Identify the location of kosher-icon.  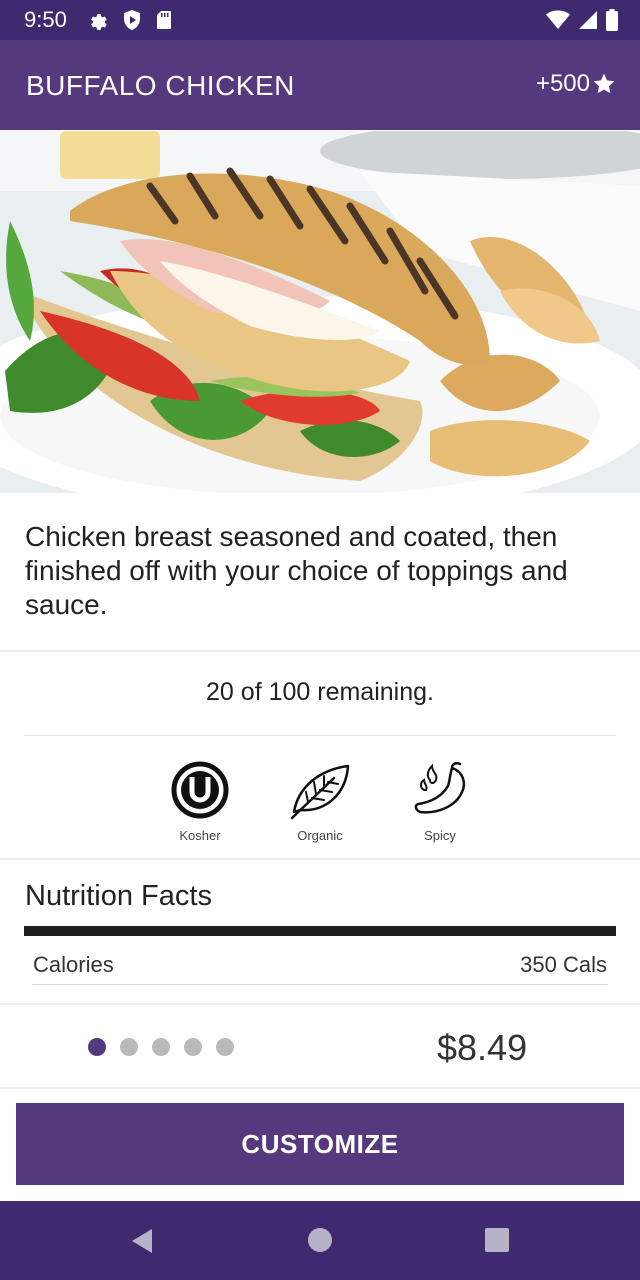
(200, 790).